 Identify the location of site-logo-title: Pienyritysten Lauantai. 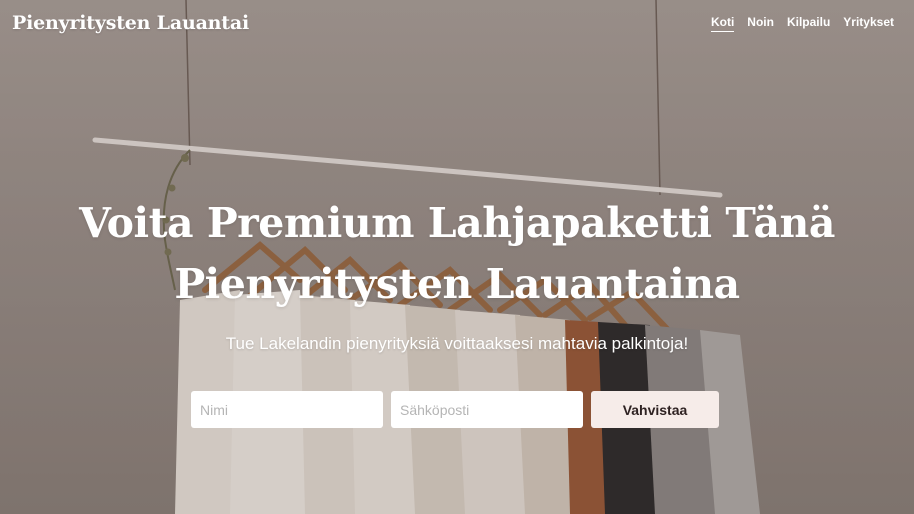
(130, 23).